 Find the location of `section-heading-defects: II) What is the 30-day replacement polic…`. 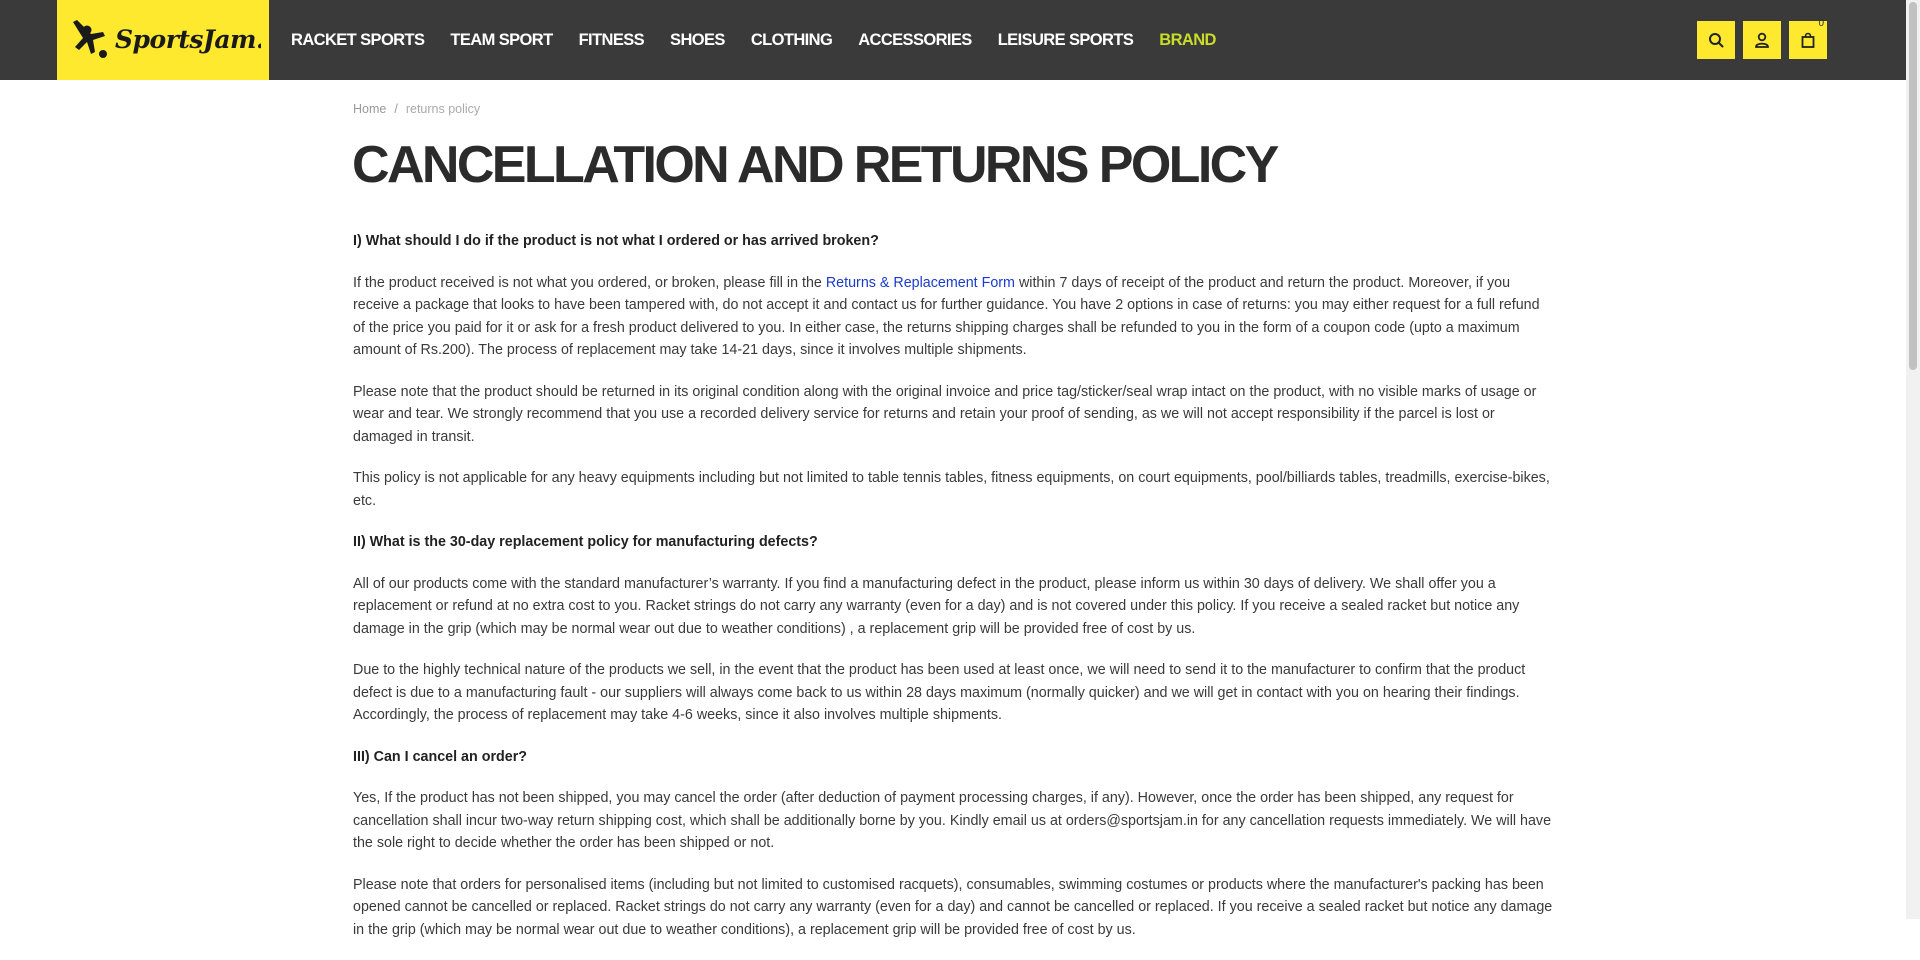

section-heading-defects: II) What is the 30-day replacement polic… is located at coordinates (585, 542).